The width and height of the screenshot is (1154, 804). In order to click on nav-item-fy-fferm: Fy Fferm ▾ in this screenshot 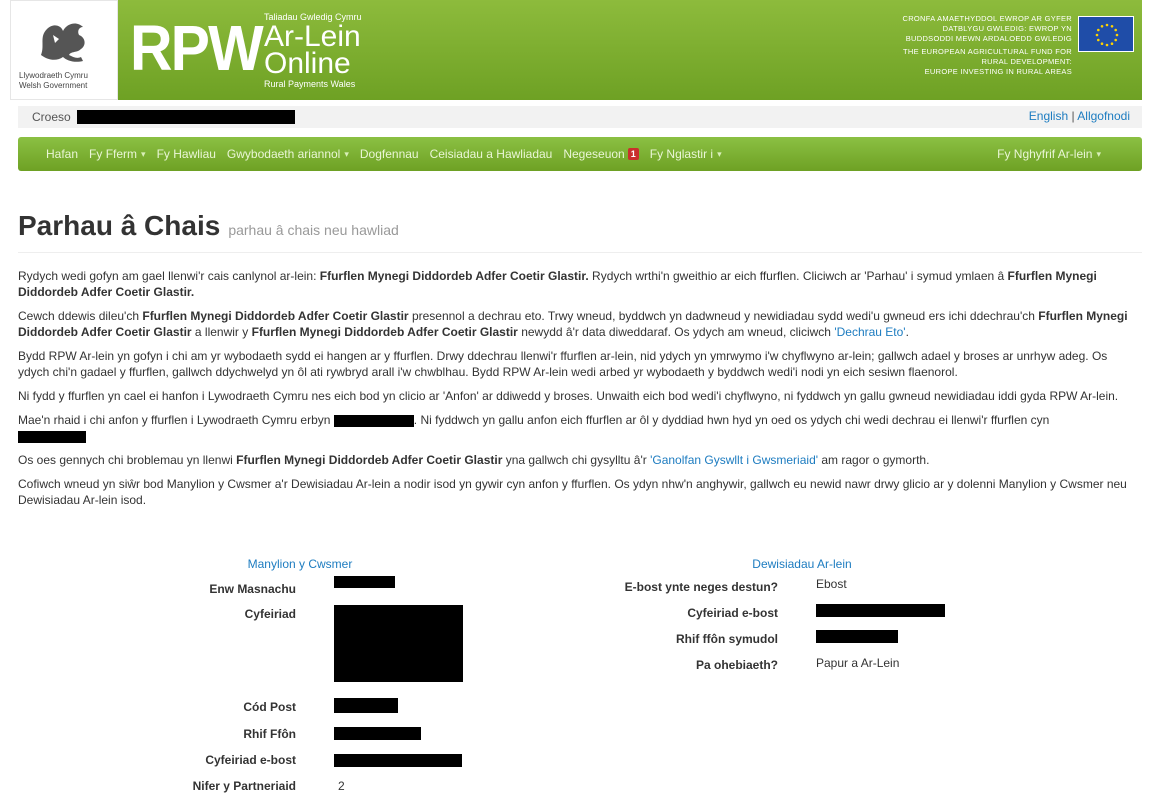, I will do `click(117, 154)`.